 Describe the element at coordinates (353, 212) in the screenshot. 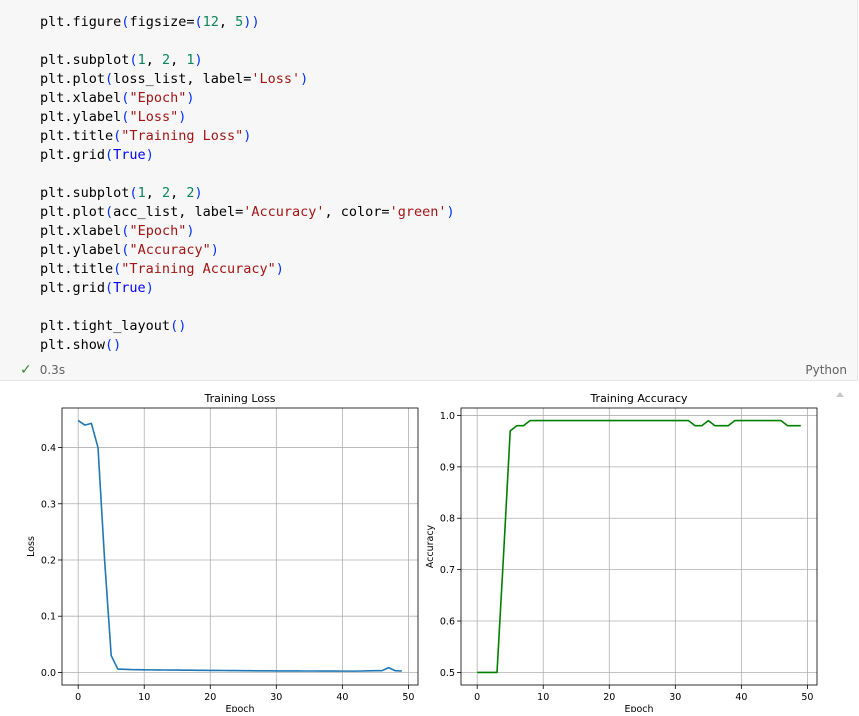

I see `code-token: , color` at that location.